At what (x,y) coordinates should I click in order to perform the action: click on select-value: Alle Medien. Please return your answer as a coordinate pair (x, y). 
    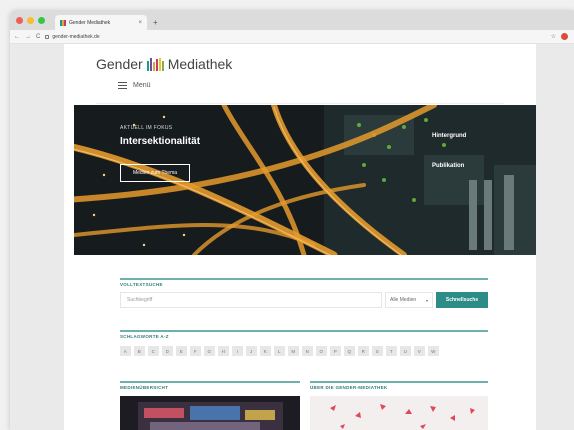
    Looking at the image, I should click on (403, 300).